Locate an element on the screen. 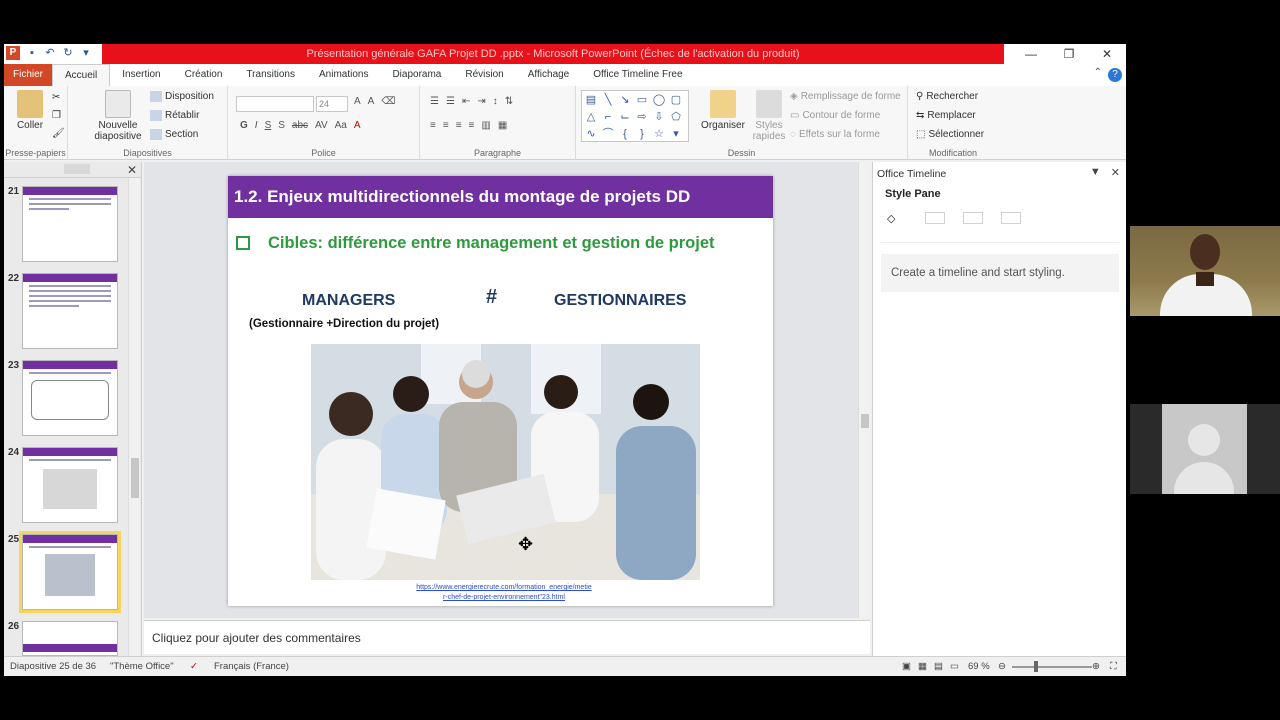 The image size is (1280, 720). reading-view-icon: ▤ is located at coordinates (938, 666).